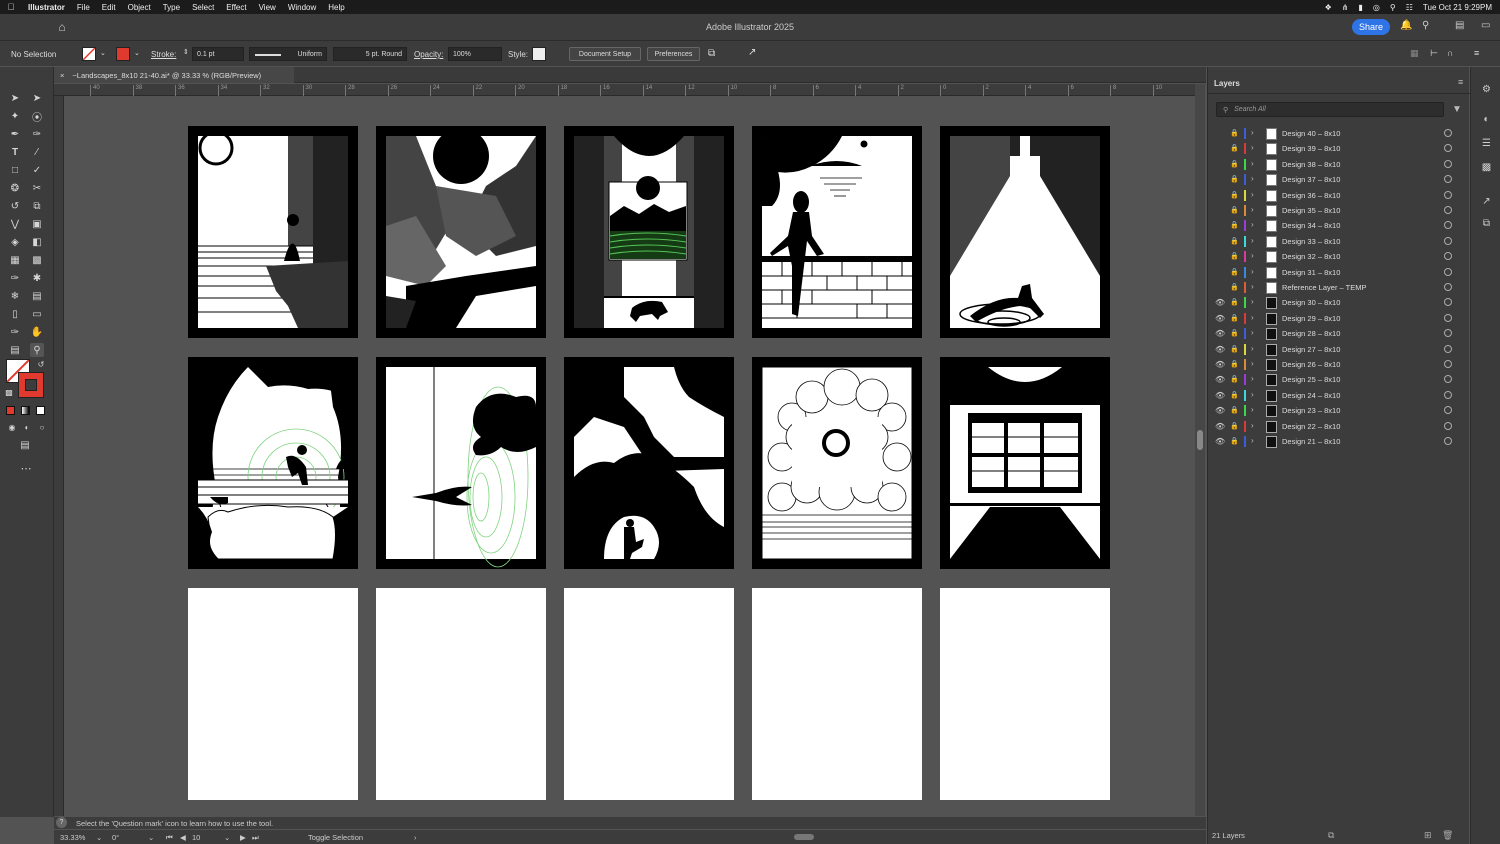 The height and width of the screenshot is (844, 1500). Describe the element at coordinates (15, 116) in the screenshot. I see `magic-wand-icon: ✦` at that location.